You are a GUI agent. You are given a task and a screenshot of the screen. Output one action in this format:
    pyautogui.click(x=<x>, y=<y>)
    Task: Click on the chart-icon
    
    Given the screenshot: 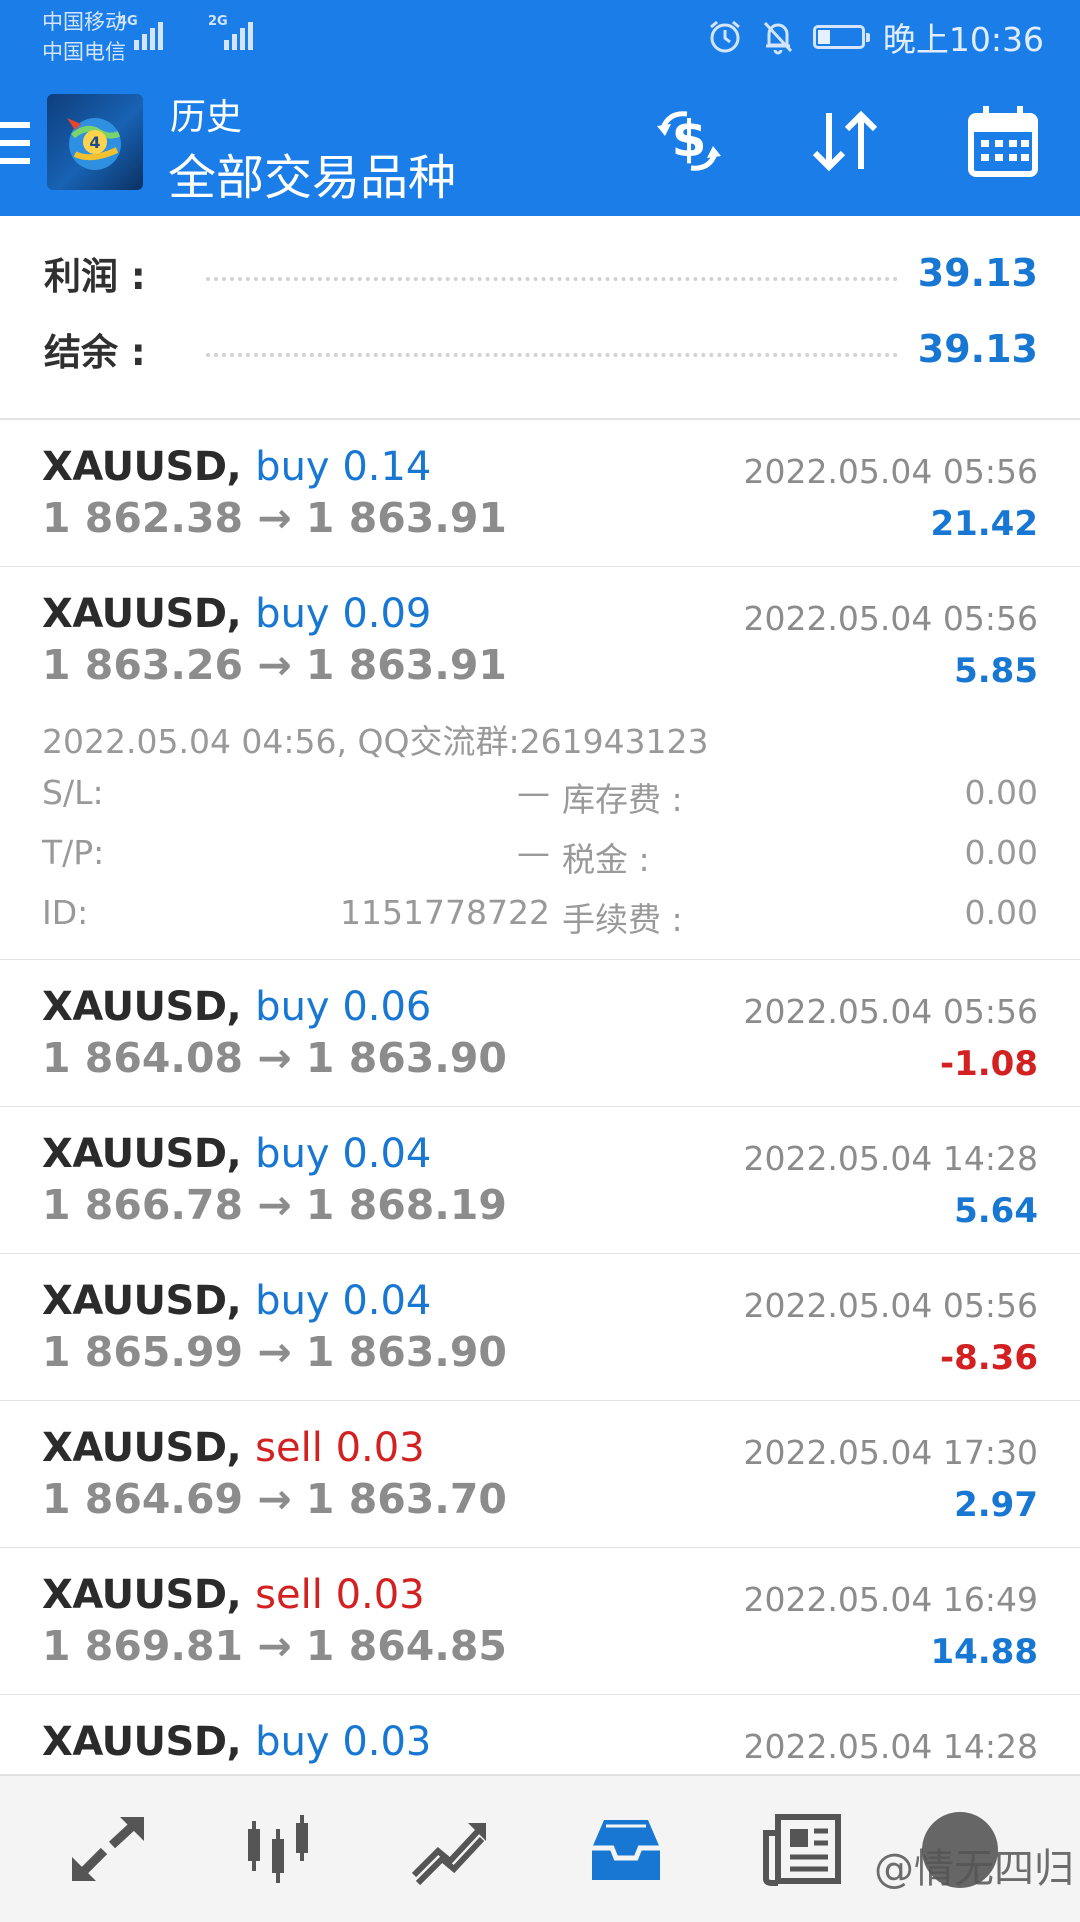 What is the action you would take?
    pyautogui.click(x=278, y=1850)
    